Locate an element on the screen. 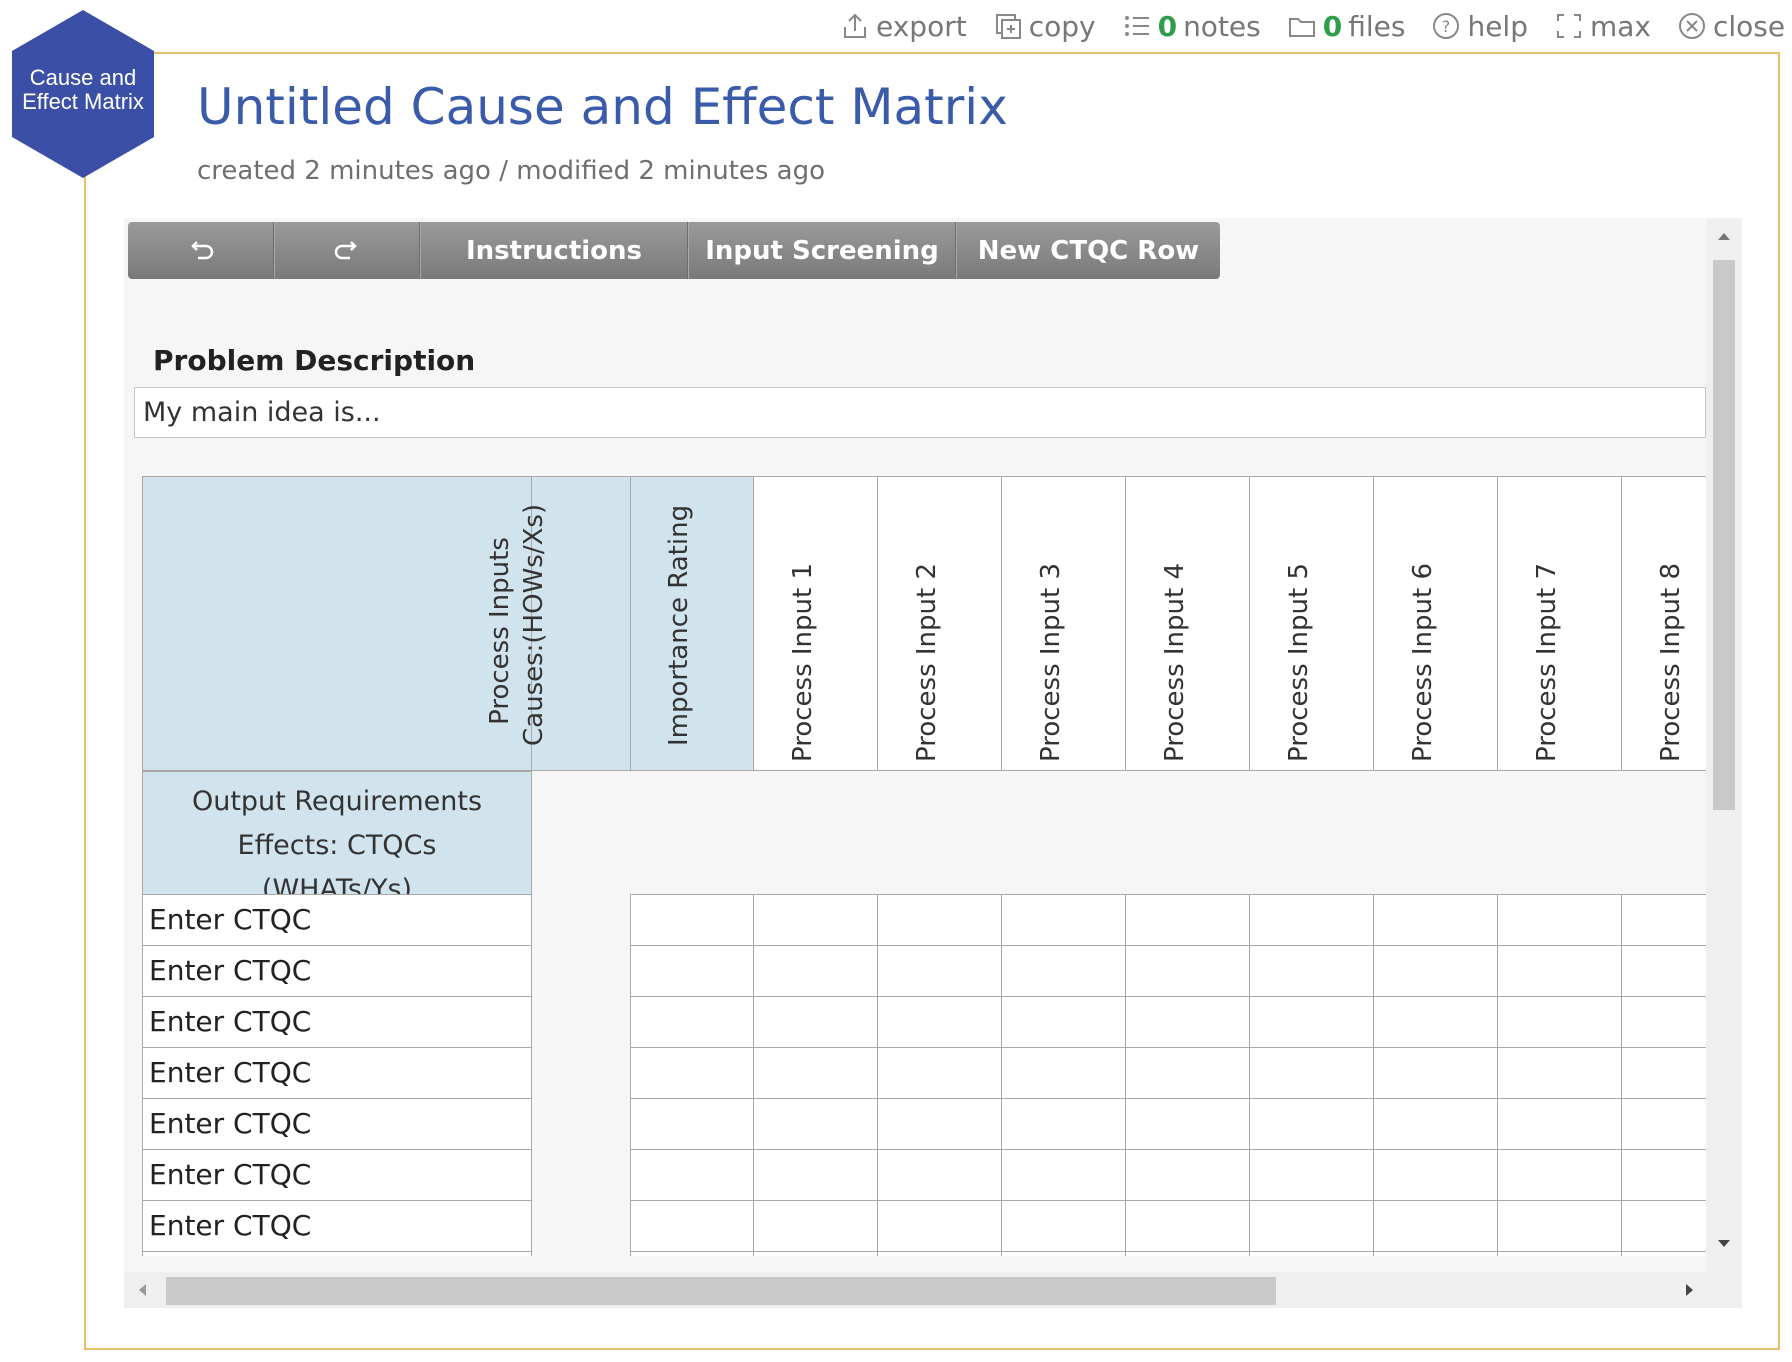 The width and height of the screenshot is (1792, 1362). help-button: ? help is located at coordinates (1479, 26).